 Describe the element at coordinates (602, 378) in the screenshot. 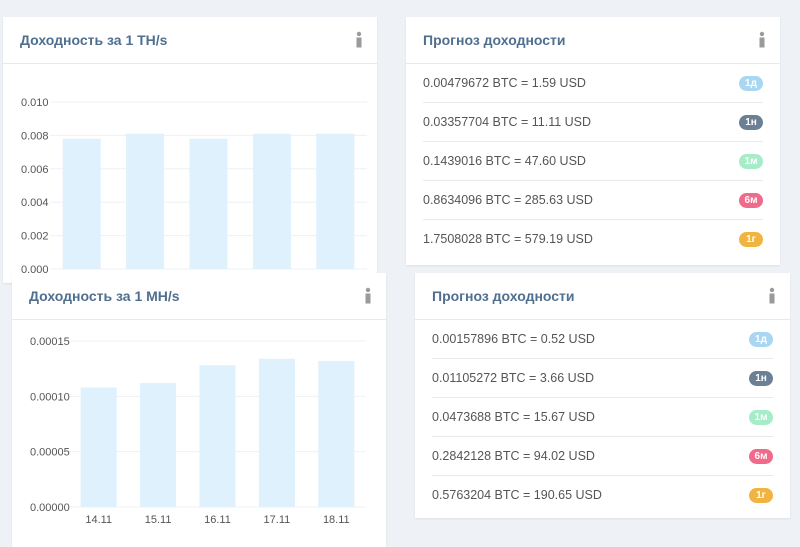

I see `forecast-row: 0.01105272 BTC = 3.66 USD 1н` at that location.